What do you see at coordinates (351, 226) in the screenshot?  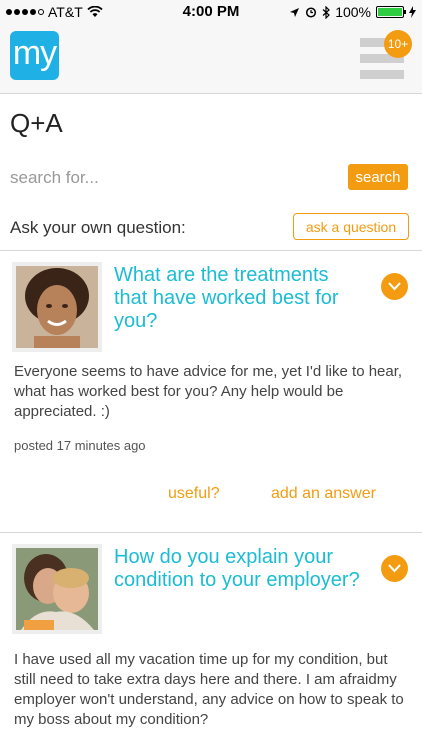 I see `ask-question-button: ask a question` at bounding box center [351, 226].